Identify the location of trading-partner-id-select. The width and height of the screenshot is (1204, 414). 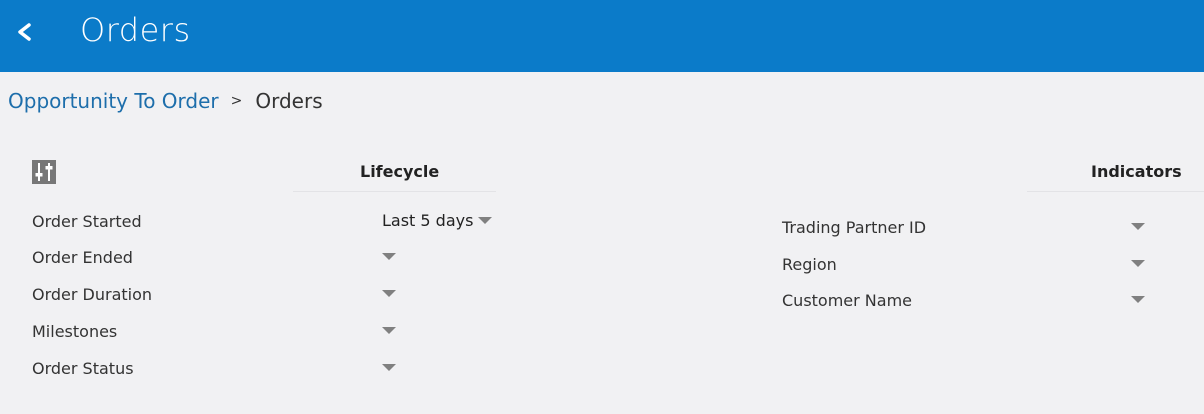
(1138, 228).